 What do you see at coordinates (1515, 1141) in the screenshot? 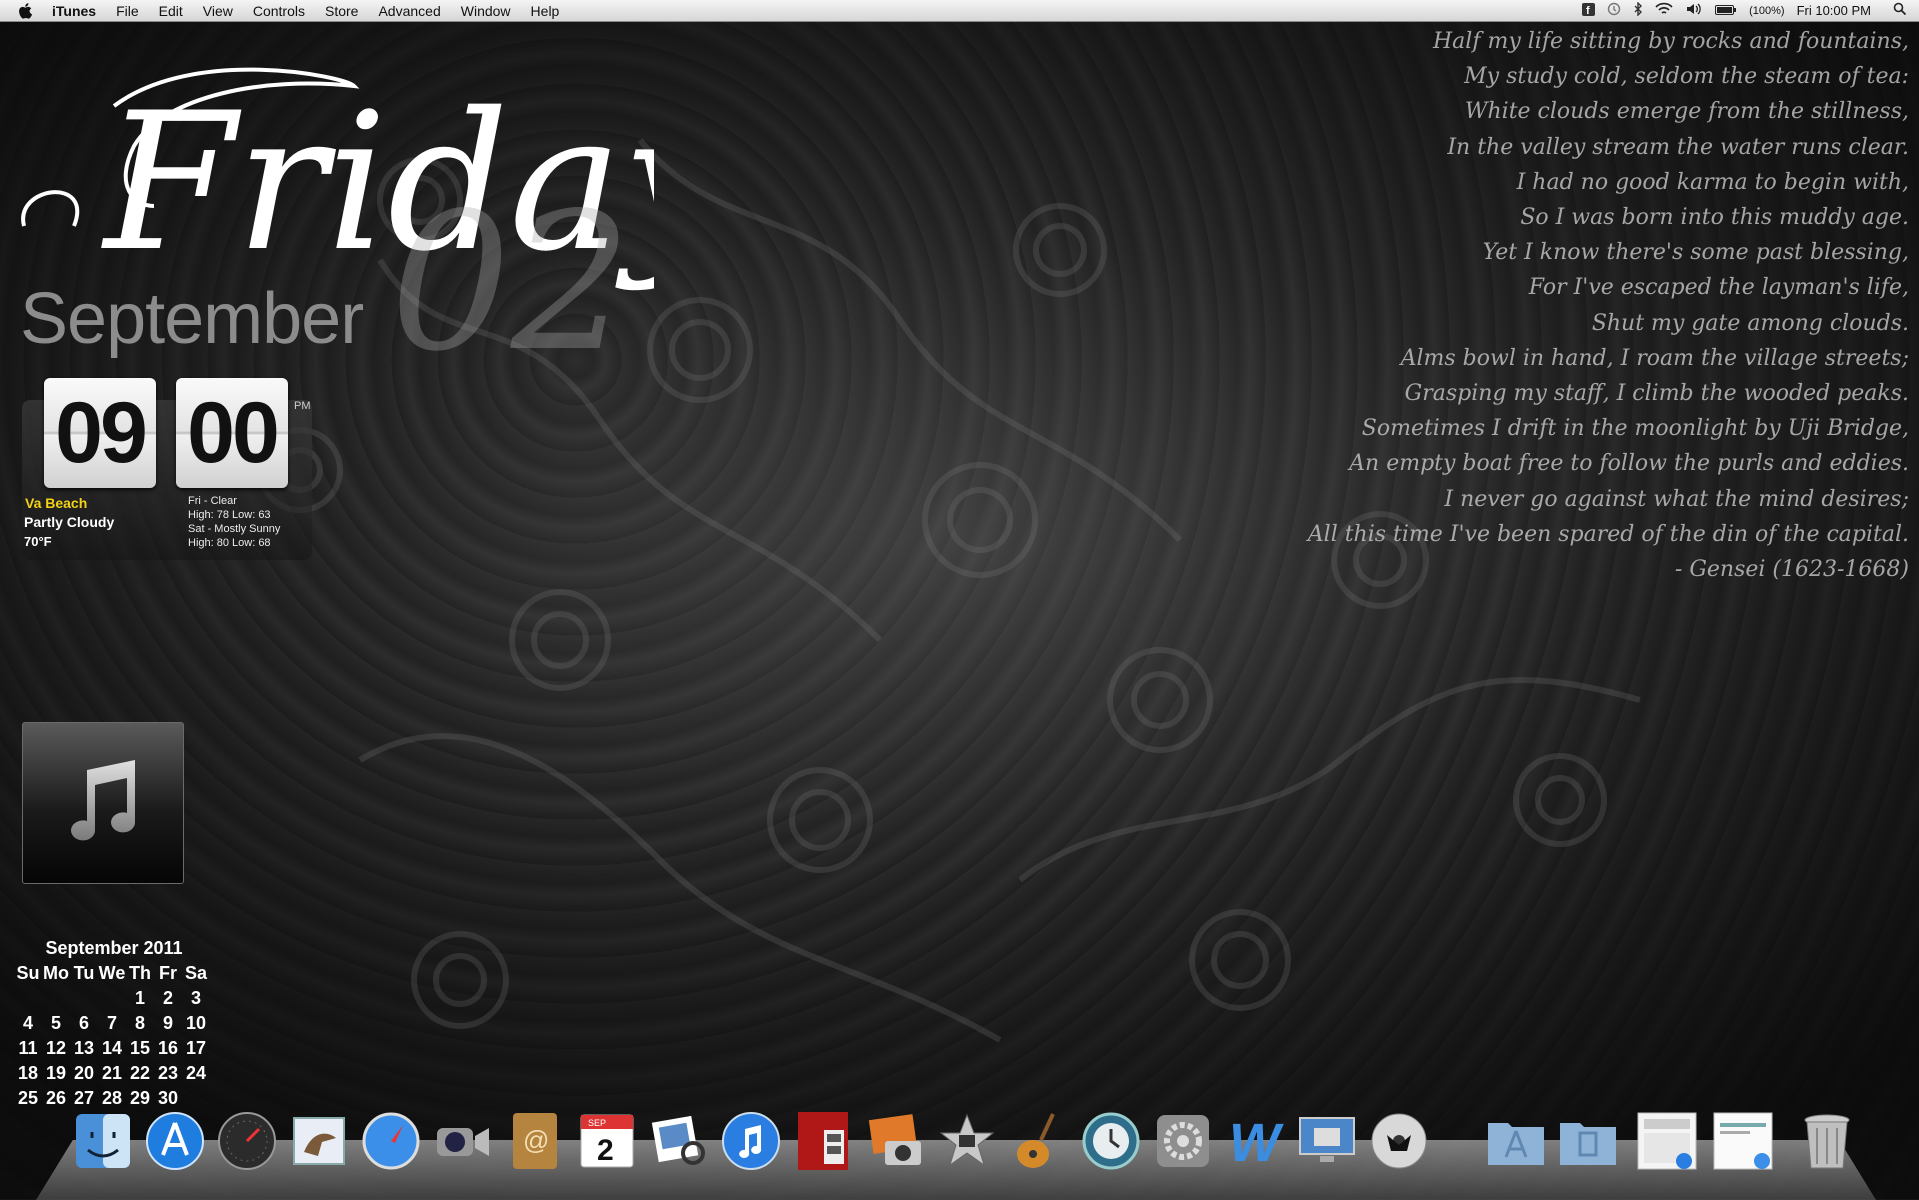
I see `applications-folder-icon` at bounding box center [1515, 1141].